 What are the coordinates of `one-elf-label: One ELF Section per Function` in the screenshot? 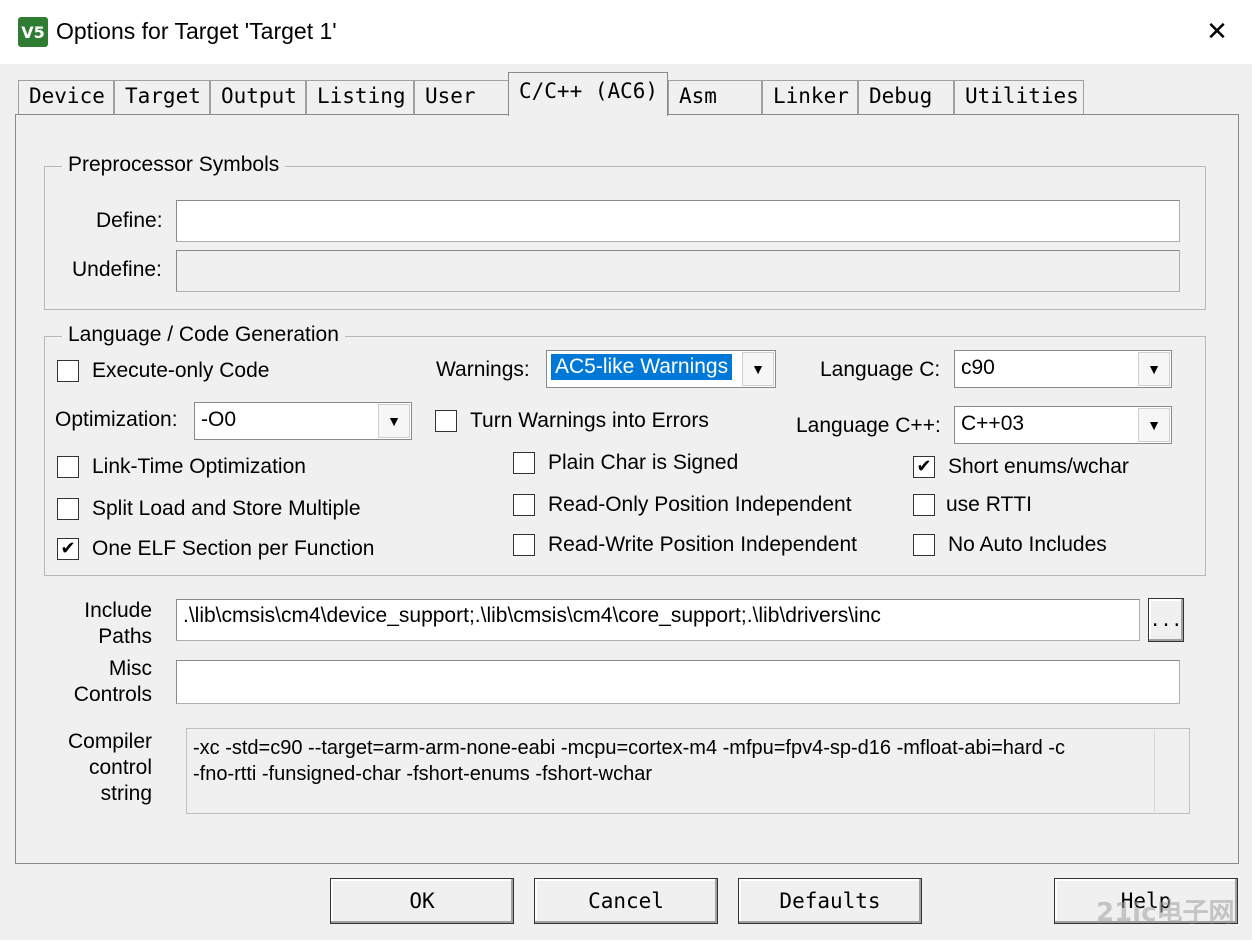 It's located at (233, 548).